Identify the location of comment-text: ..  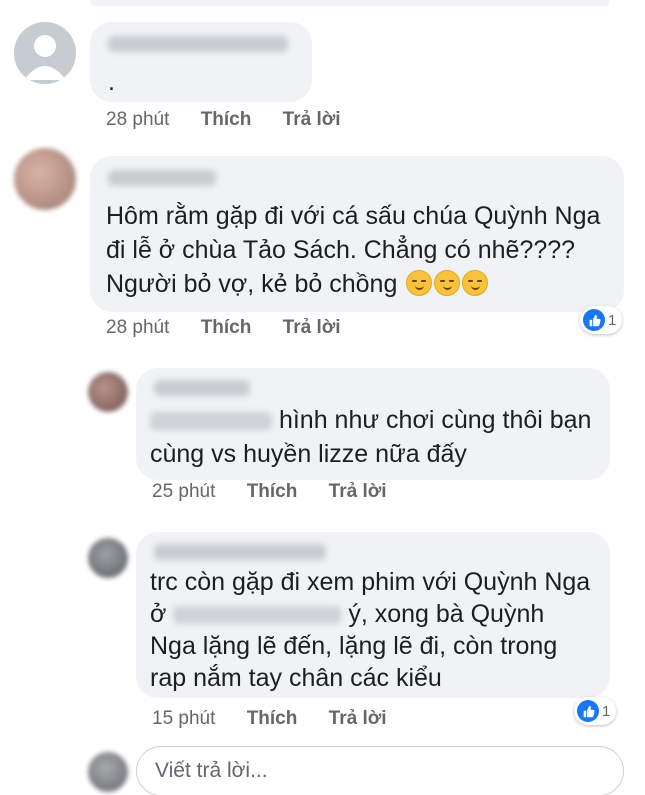
(111, 82).